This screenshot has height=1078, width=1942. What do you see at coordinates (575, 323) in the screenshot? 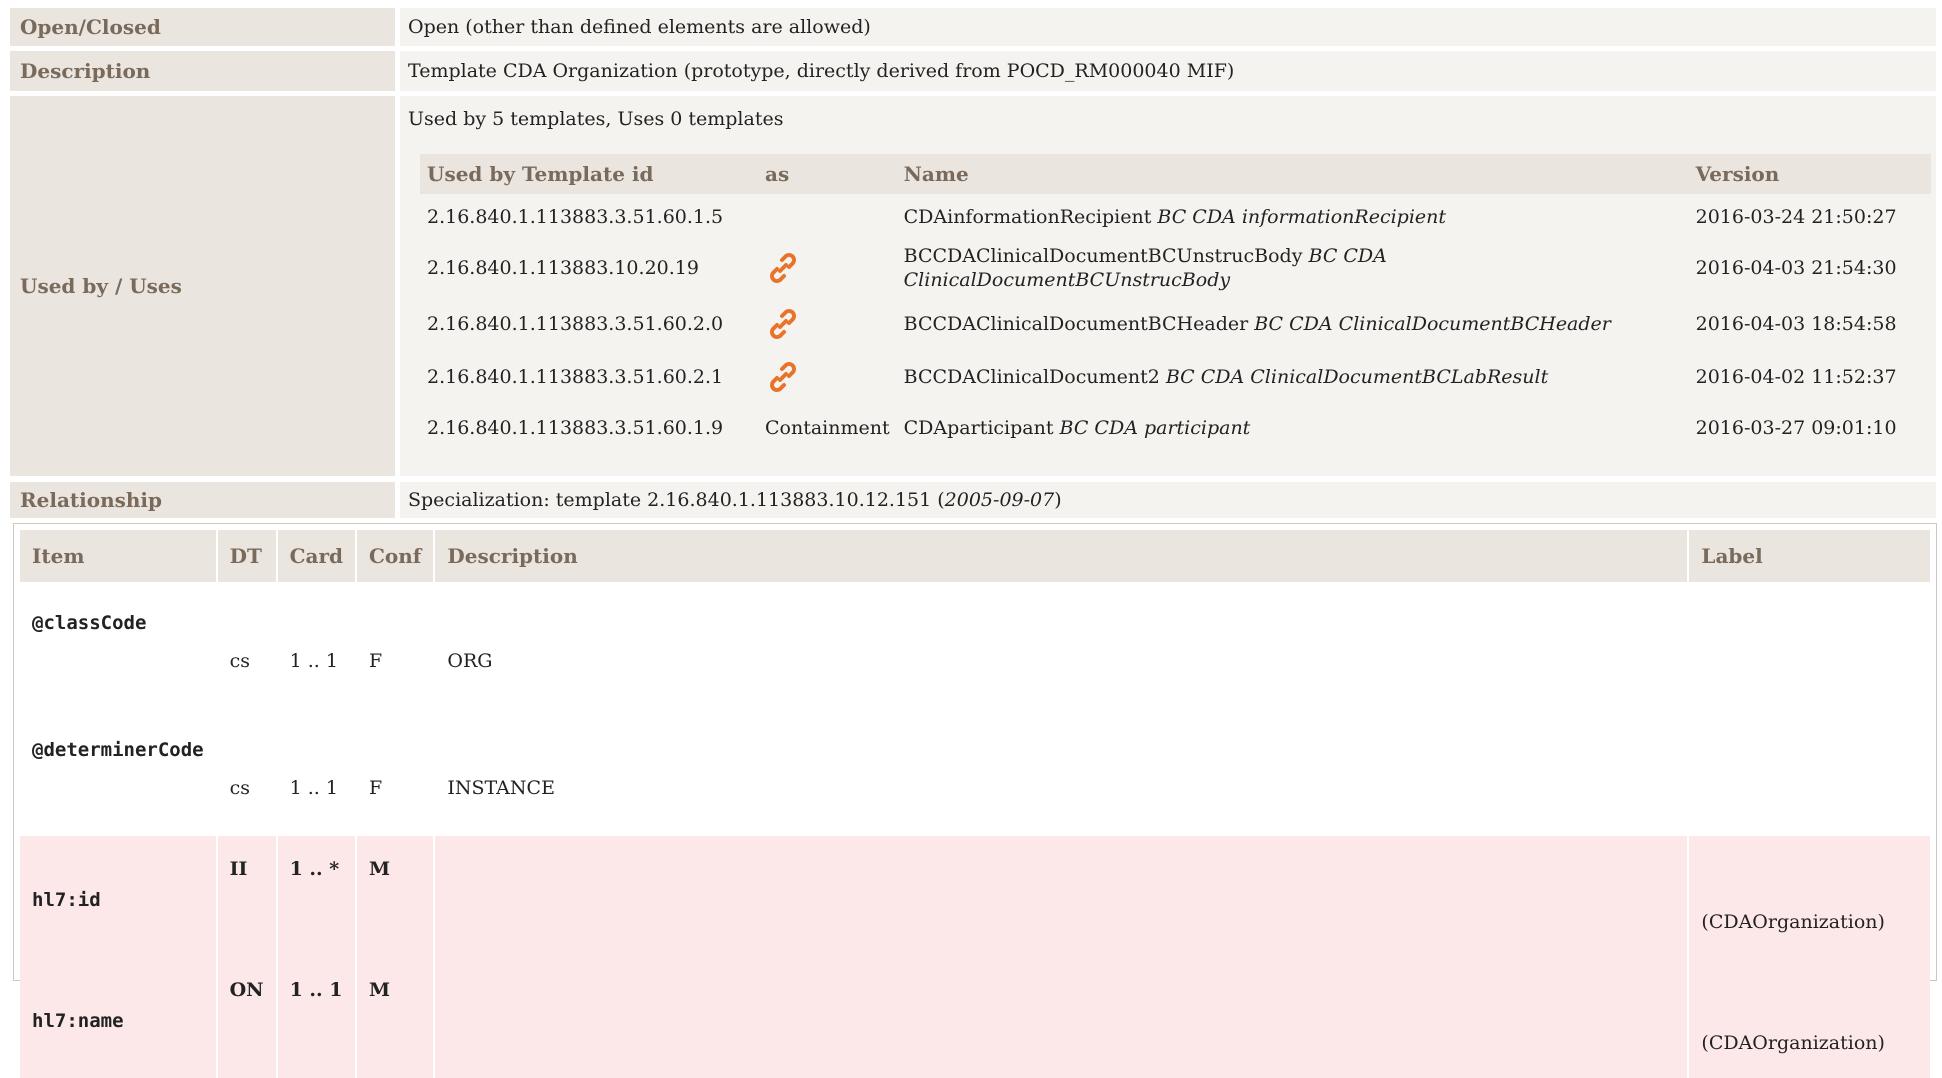
I see `template-id: 2.16.840.1.113883.3.51.60.2.0` at bounding box center [575, 323].